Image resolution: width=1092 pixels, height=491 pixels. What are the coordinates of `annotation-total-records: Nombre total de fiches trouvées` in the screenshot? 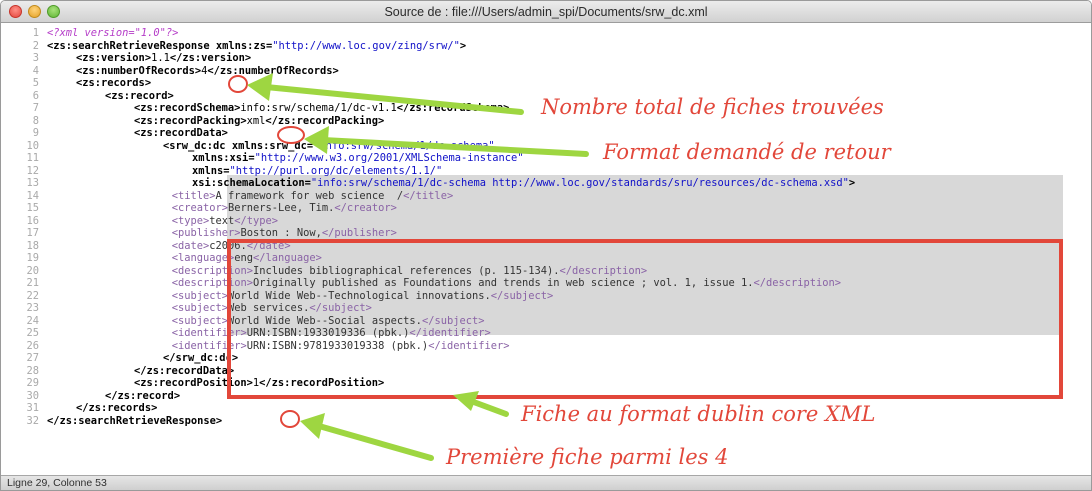 It's located at (712, 107).